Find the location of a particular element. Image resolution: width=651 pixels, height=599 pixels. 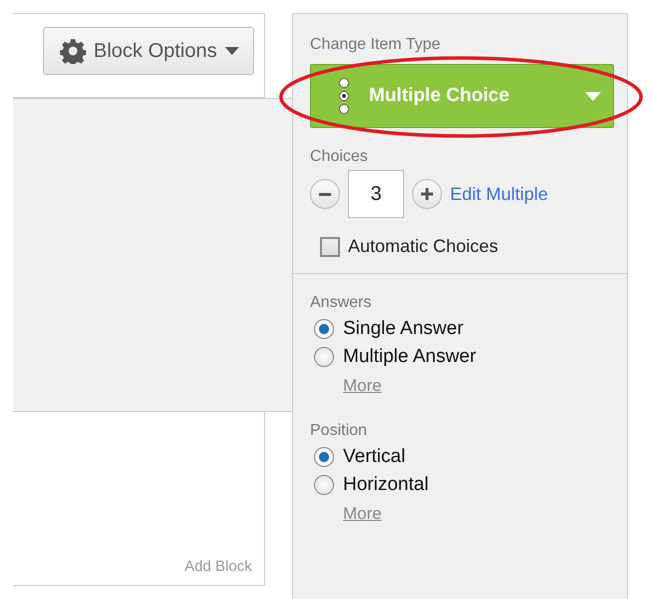

choices-count-field: 3 is located at coordinates (376, 194).